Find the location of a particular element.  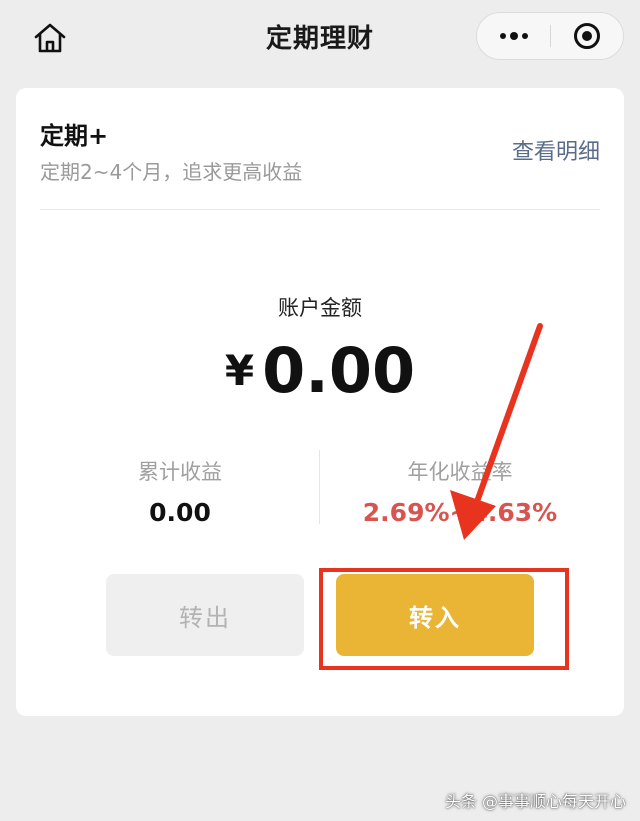

card-divider is located at coordinates (320, 209).